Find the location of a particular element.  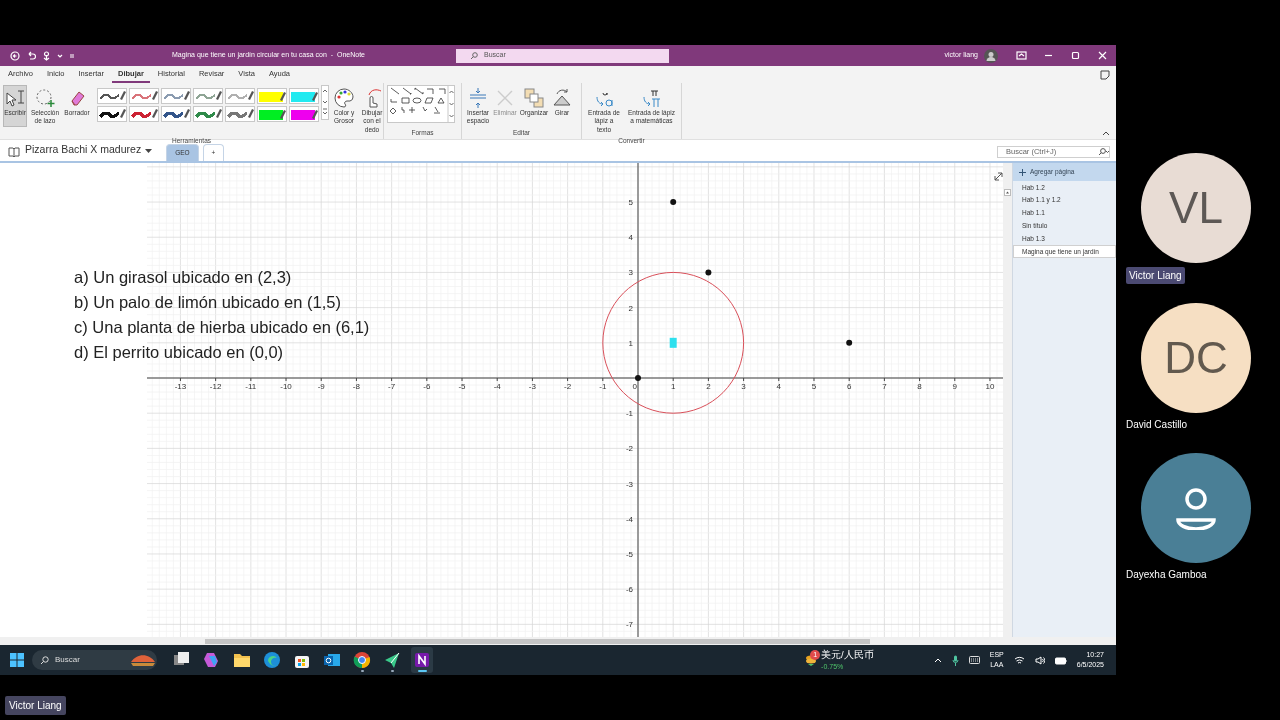

palette-icon is located at coordinates (344, 98).